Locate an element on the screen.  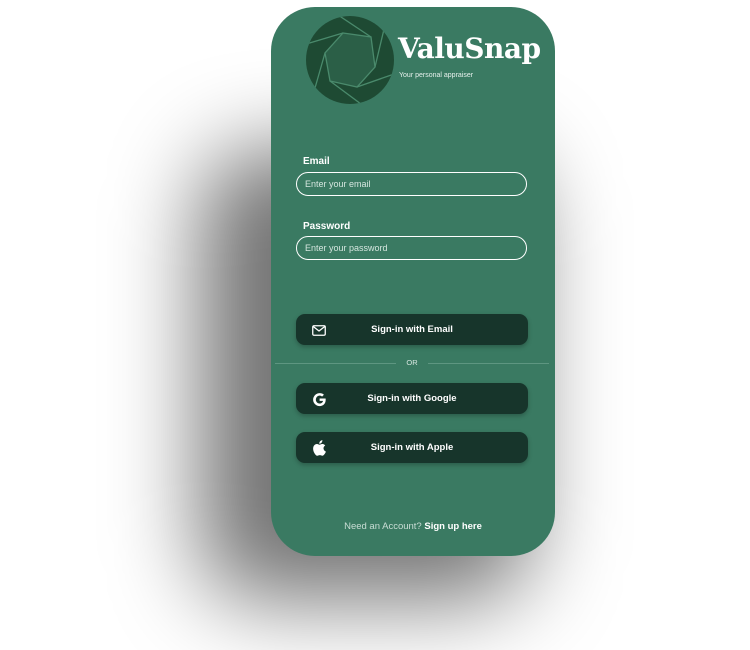
camera-aperture-icon is located at coordinates (350, 60).